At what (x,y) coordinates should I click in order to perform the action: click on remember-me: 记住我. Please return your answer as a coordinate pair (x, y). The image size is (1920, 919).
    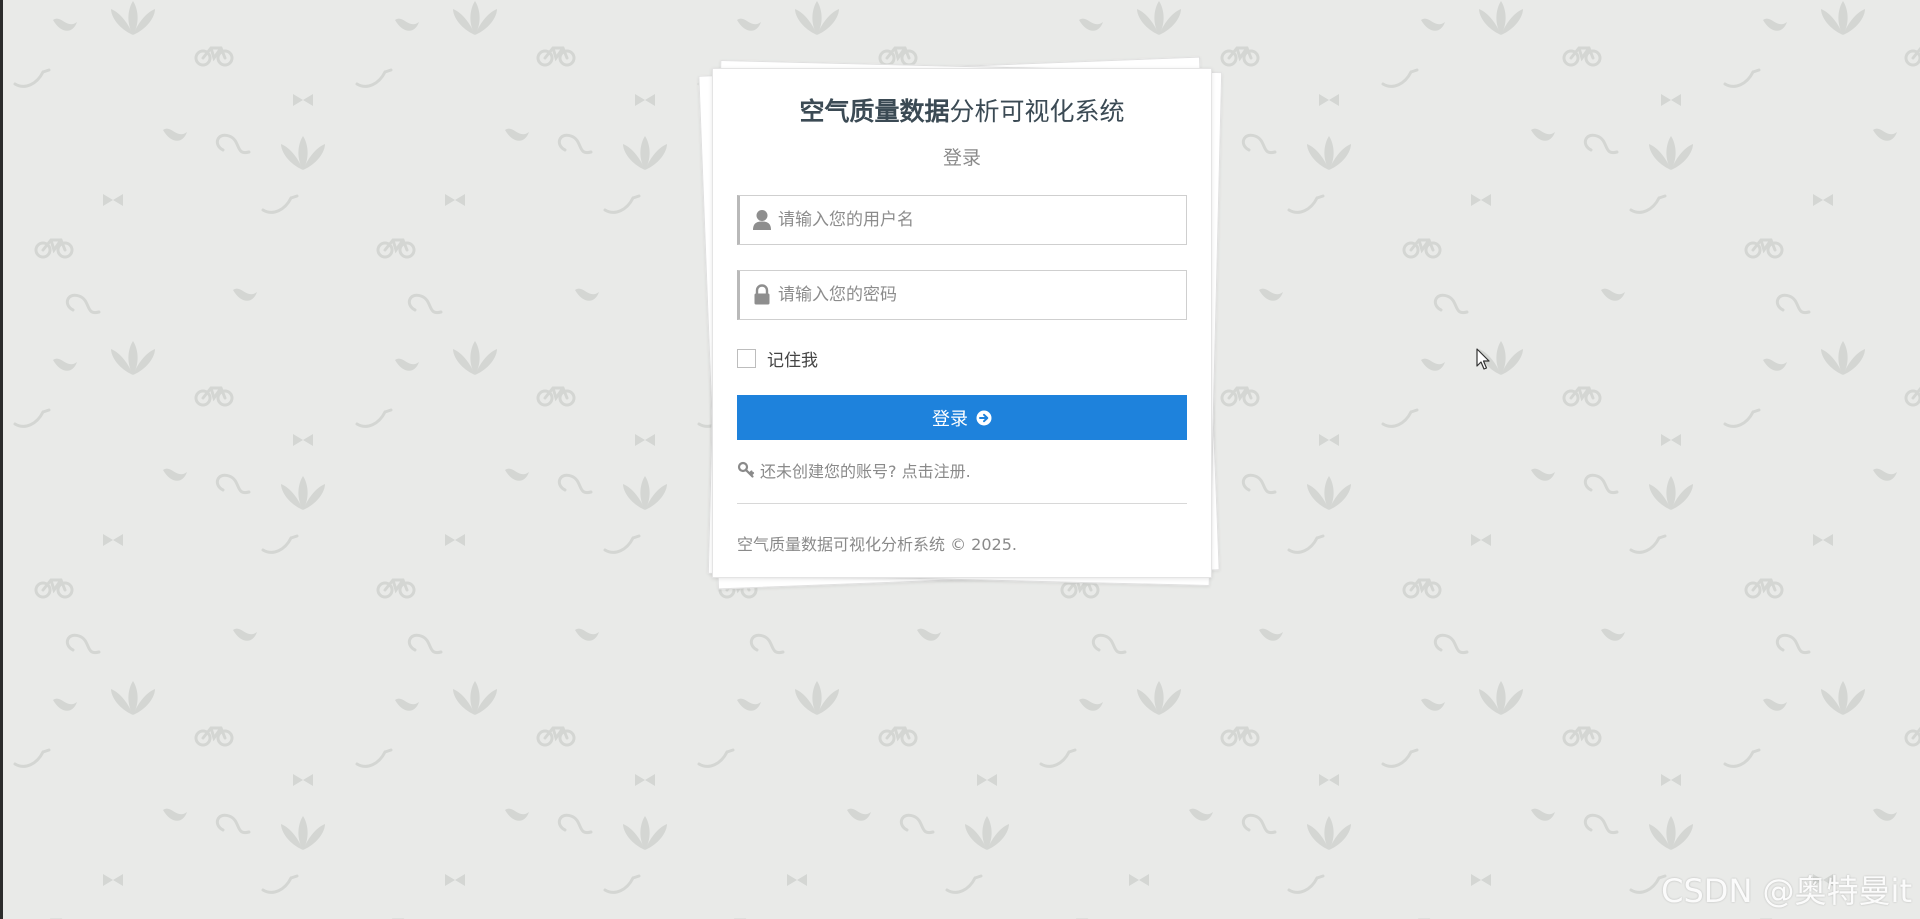
    Looking at the image, I should click on (777, 359).